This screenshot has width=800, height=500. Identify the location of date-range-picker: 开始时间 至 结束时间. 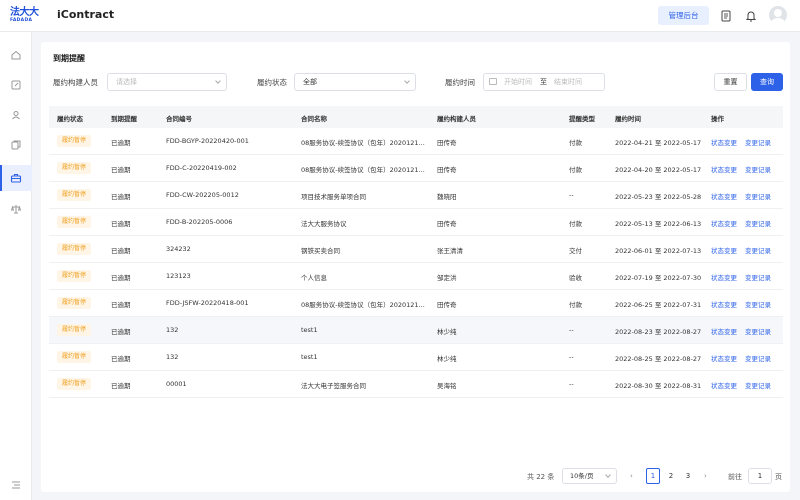
(544, 82).